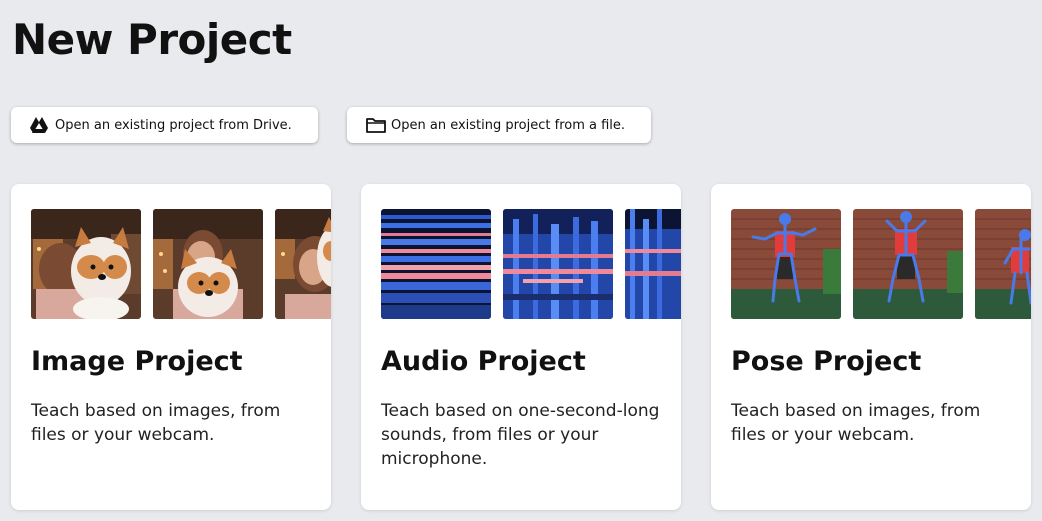 The height and width of the screenshot is (521, 1042). What do you see at coordinates (152, 39) in the screenshot?
I see `page-title: New Project` at bounding box center [152, 39].